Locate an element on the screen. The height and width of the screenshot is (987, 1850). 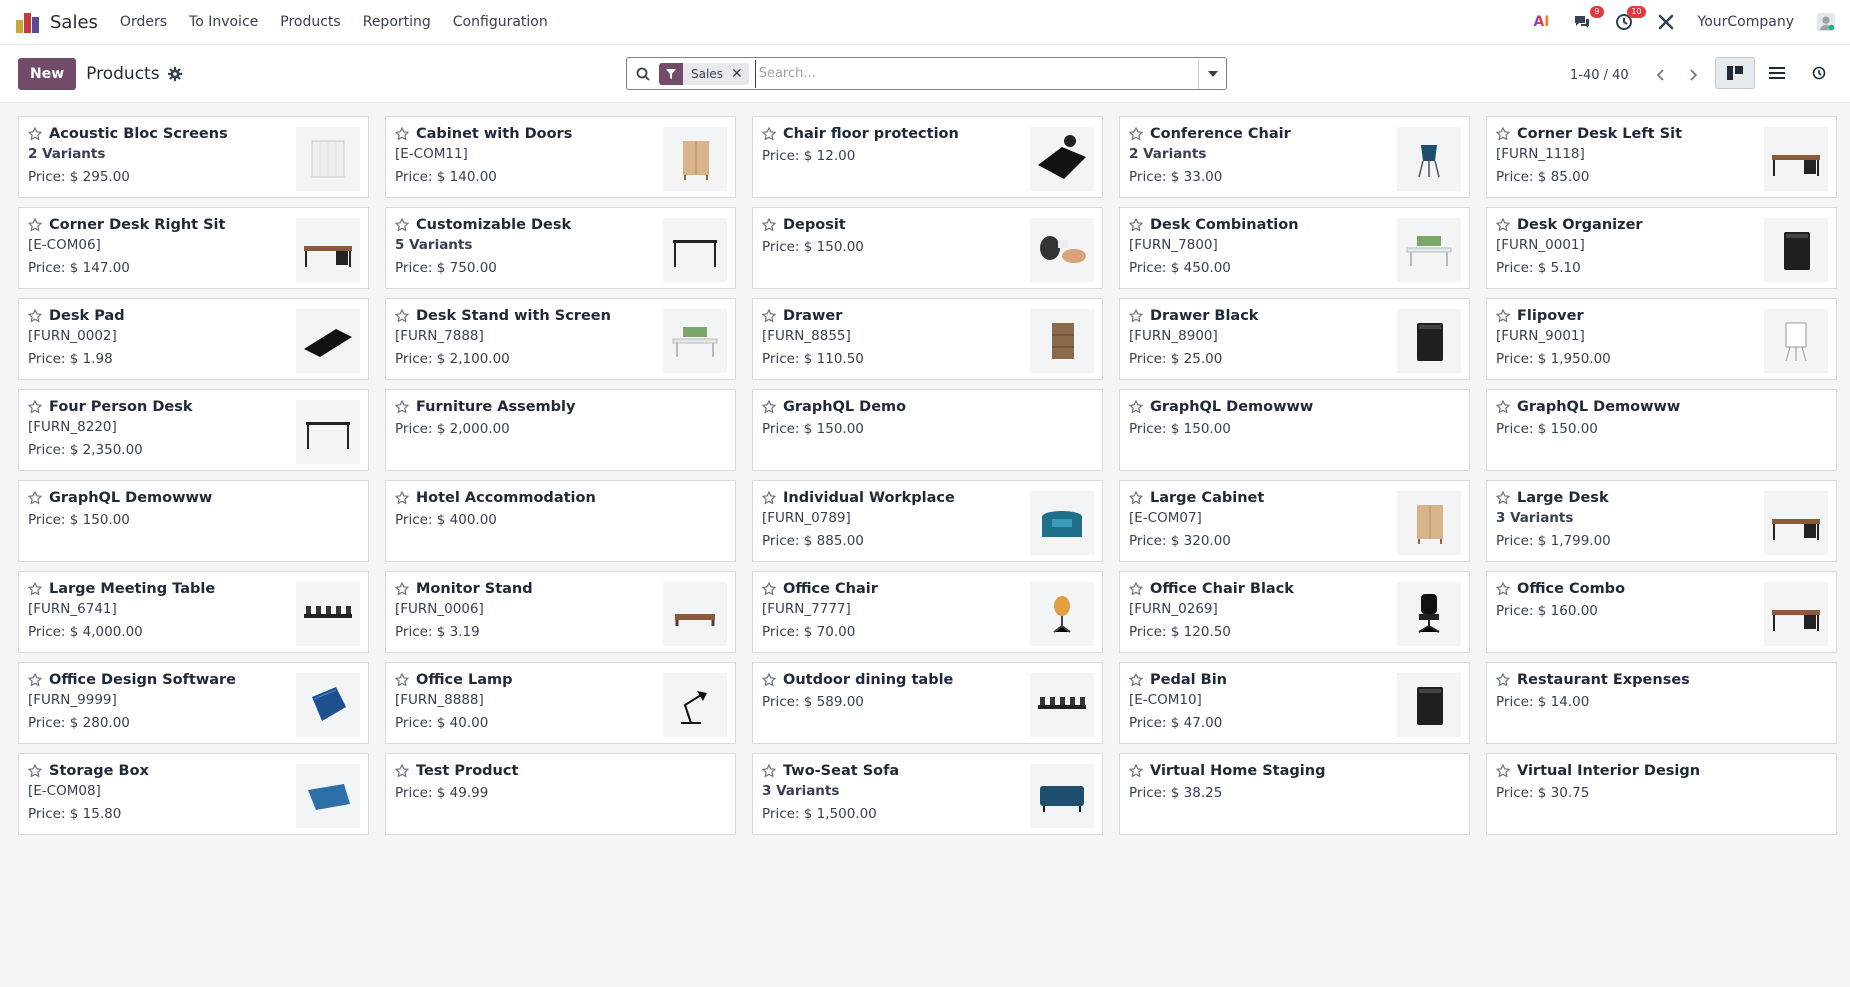
menu-products: Products is located at coordinates (310, 22).